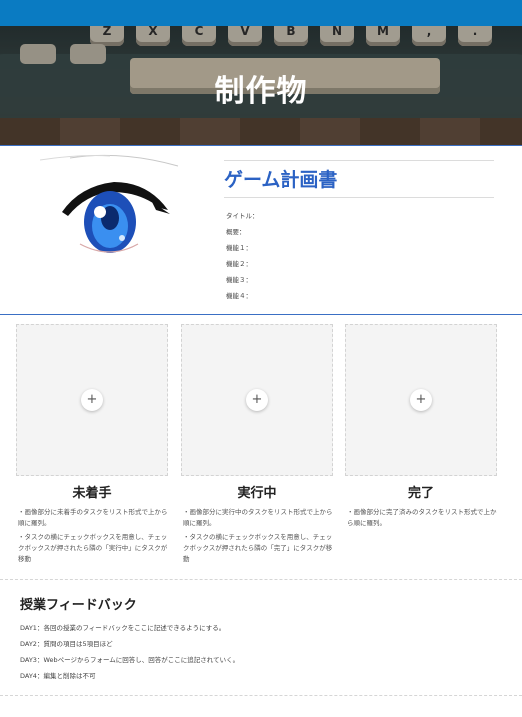  I want to click on image-placeholder-in-progress: +, so click(257, 400).